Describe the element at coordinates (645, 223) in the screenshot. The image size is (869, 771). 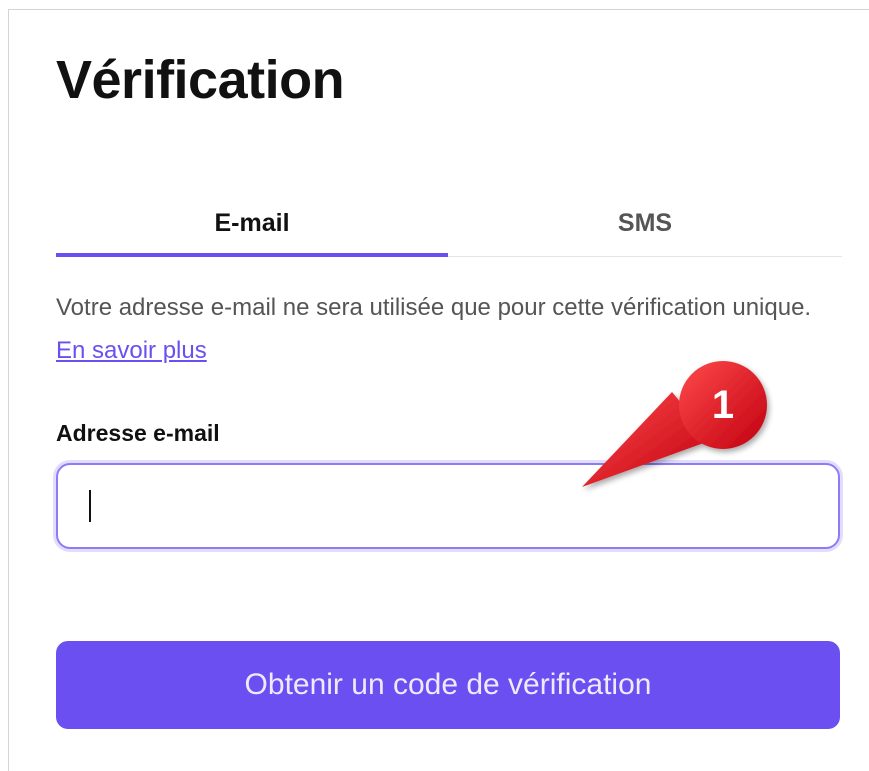
I see `tab-sms: SMS` at that location.